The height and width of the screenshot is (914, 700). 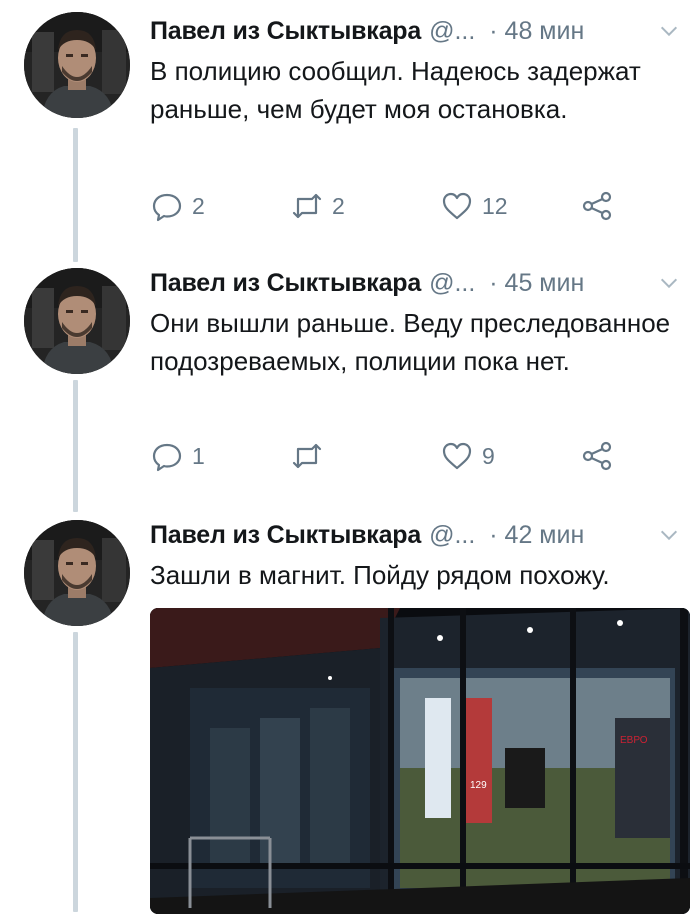 What do you see at coordinates (474, 206) in the screenshot?
I see `like-button: 12` at bounding box center [474, 206].